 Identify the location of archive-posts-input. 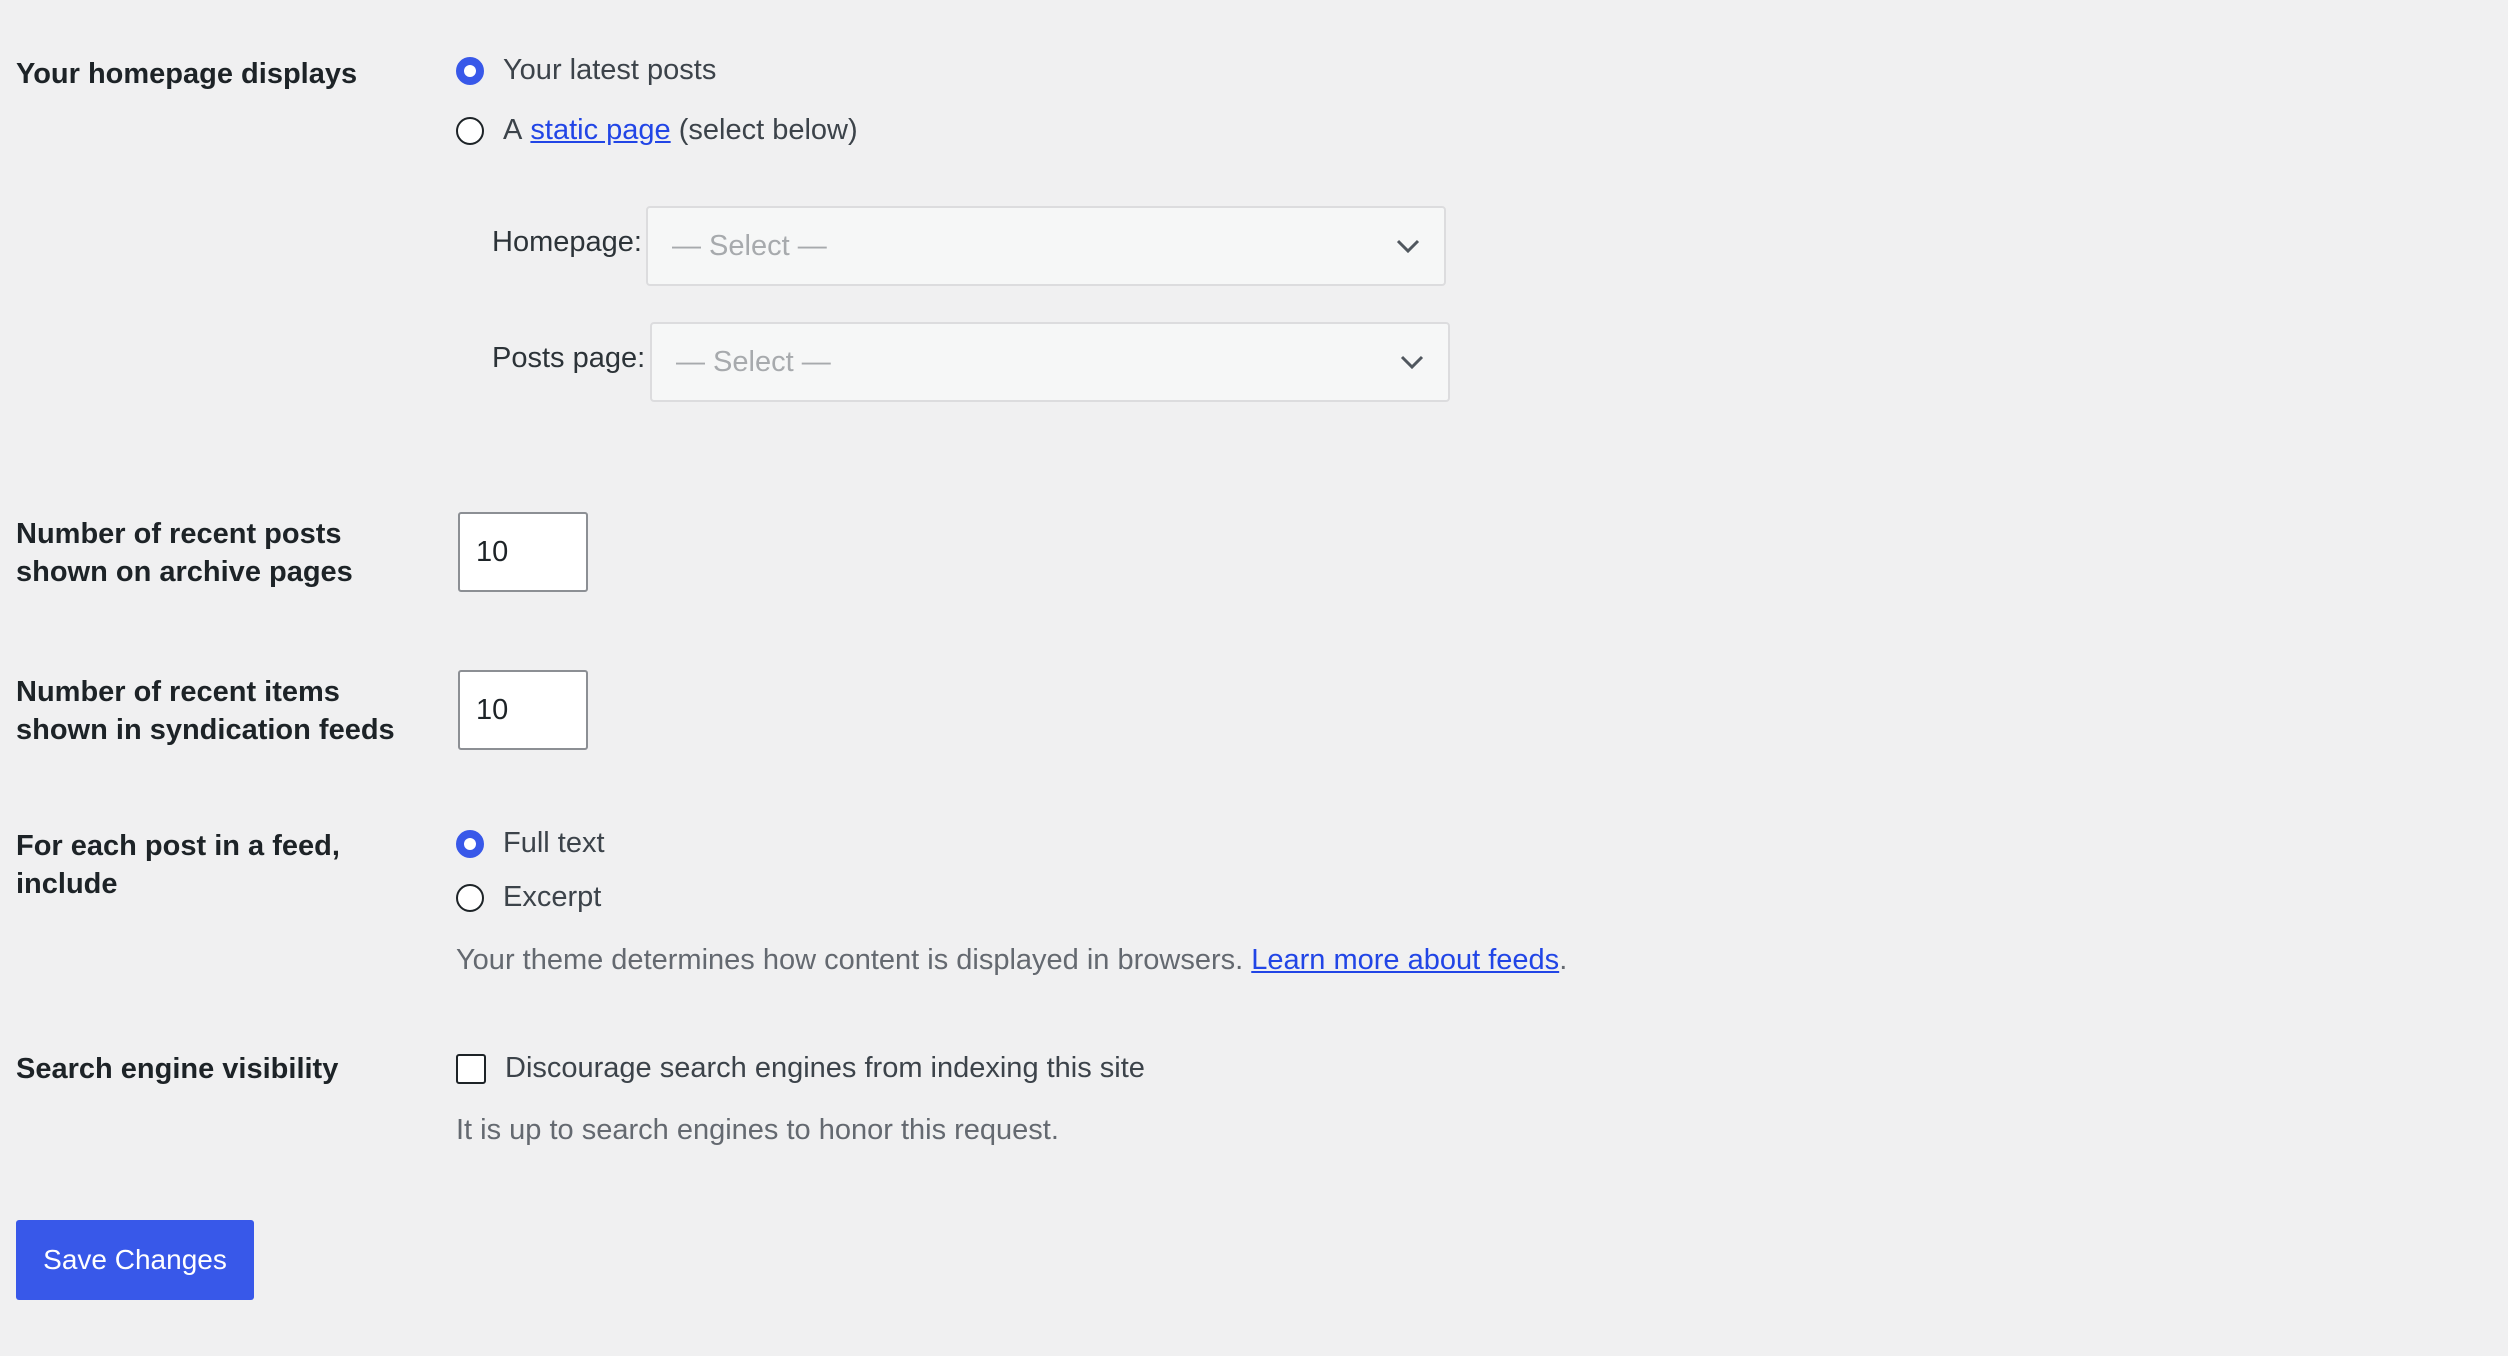
(523, 552).